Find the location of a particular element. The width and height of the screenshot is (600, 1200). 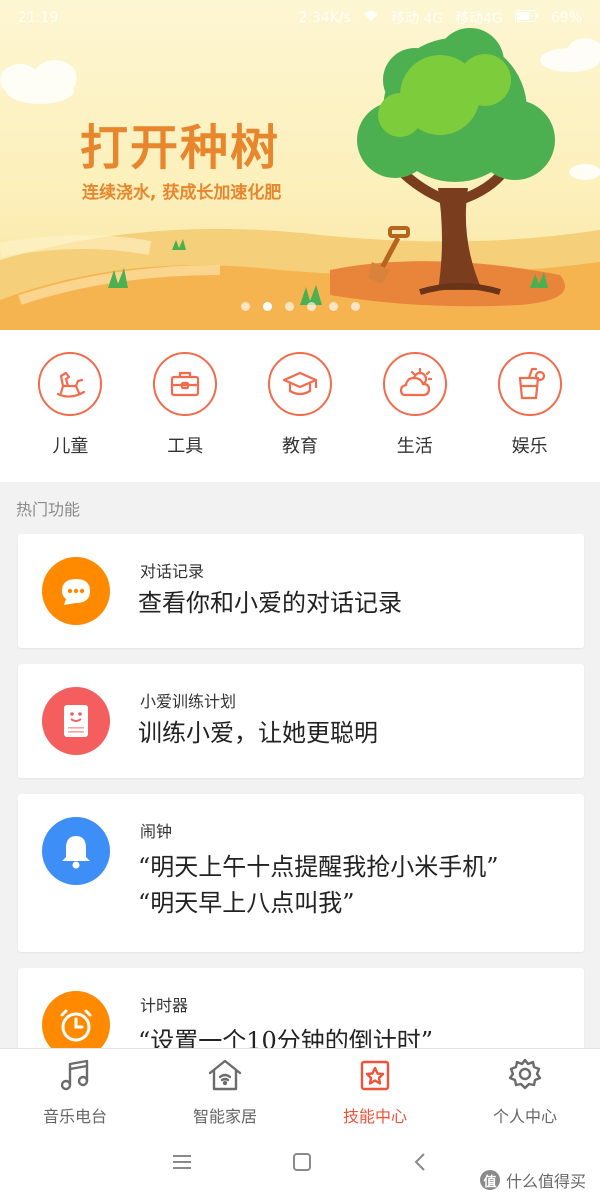

category-label: 娱乐 is located at coordinates (529, 446).